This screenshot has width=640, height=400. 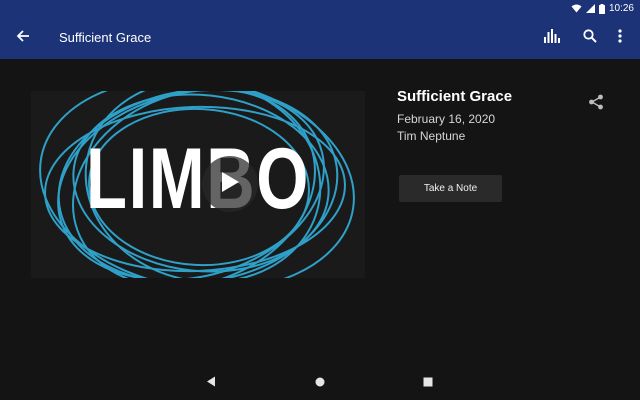 I want to click on play-button, so click(x=230, y=184).